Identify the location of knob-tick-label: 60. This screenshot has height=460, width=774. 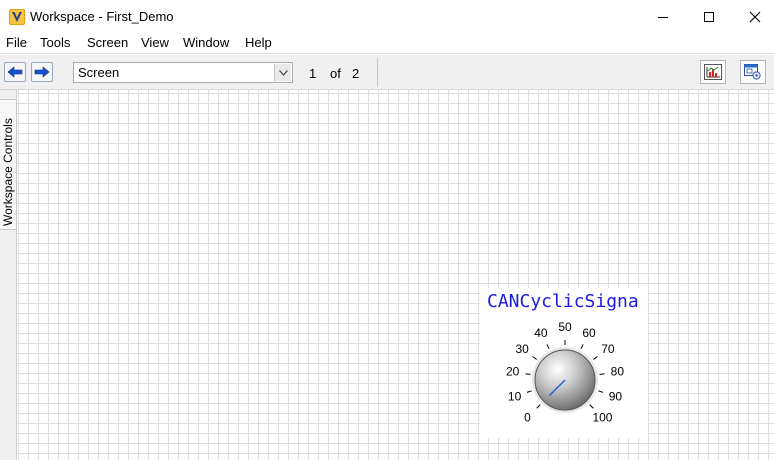
(589, 333).